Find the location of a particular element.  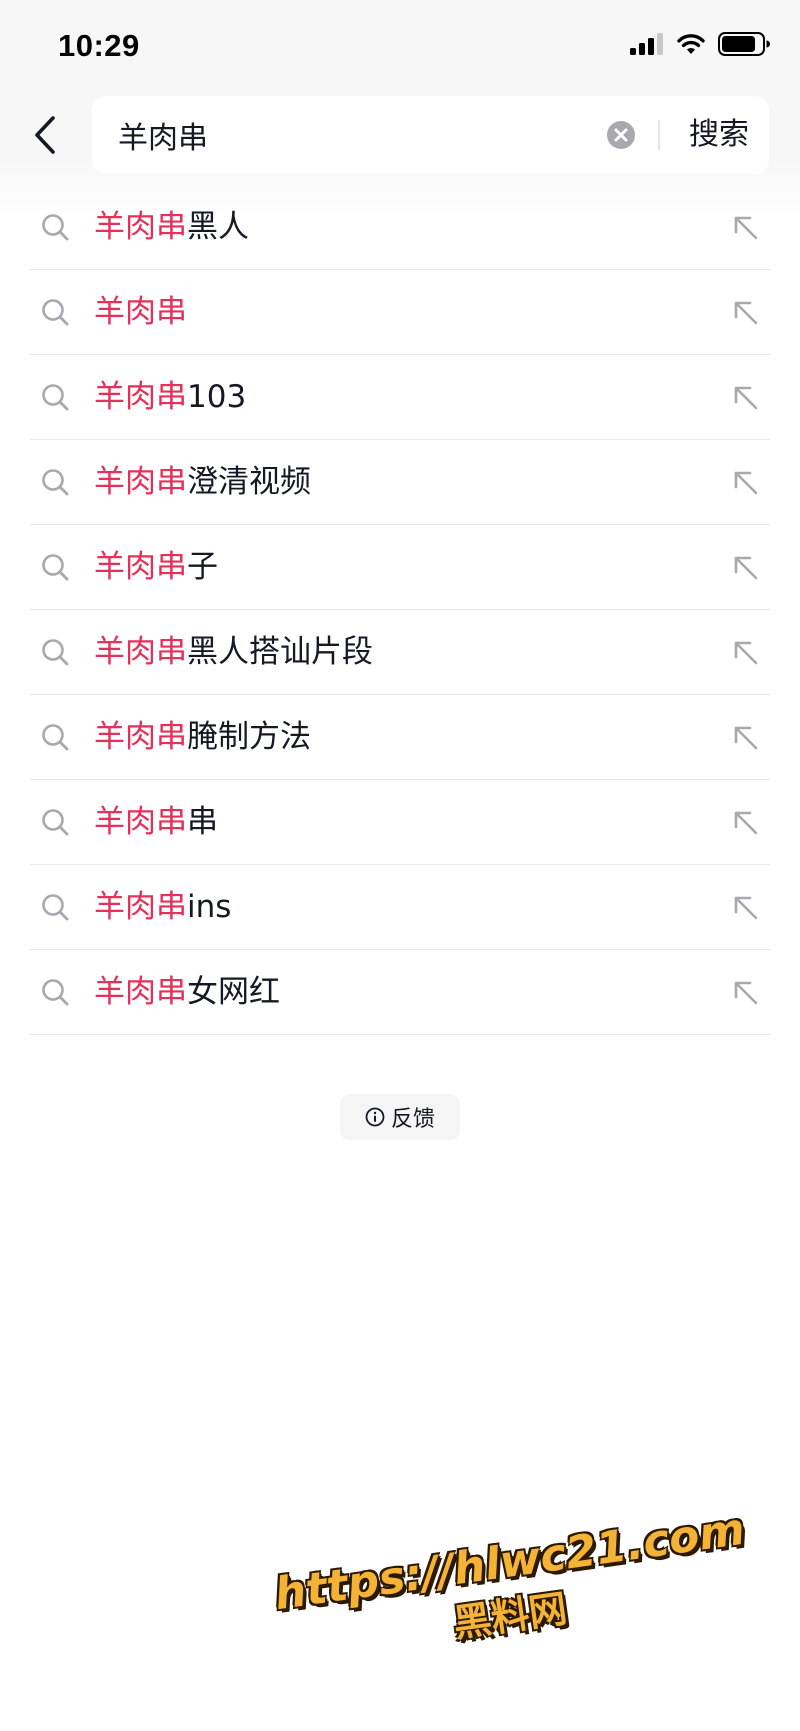

suggestion-text: 羊肉串黑人搭讪片段 is located at coordinates (233, 652).